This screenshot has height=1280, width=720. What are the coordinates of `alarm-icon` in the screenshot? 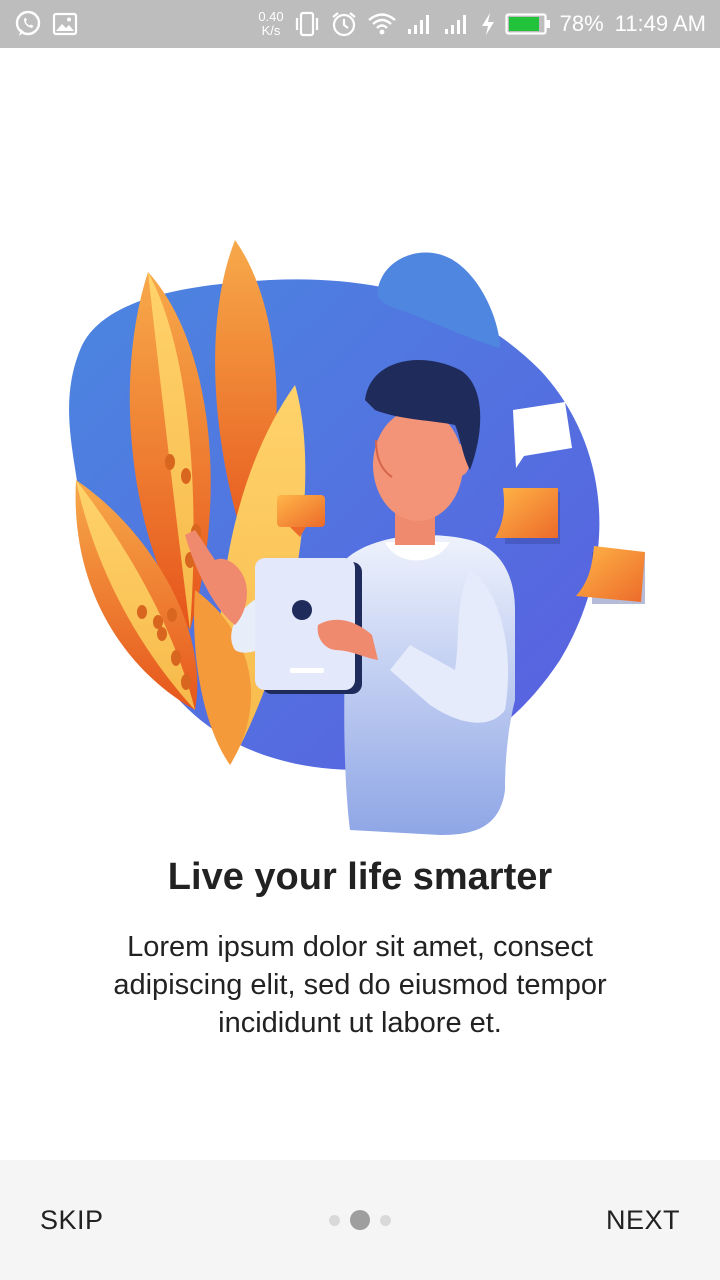 It's located at (344, 24).